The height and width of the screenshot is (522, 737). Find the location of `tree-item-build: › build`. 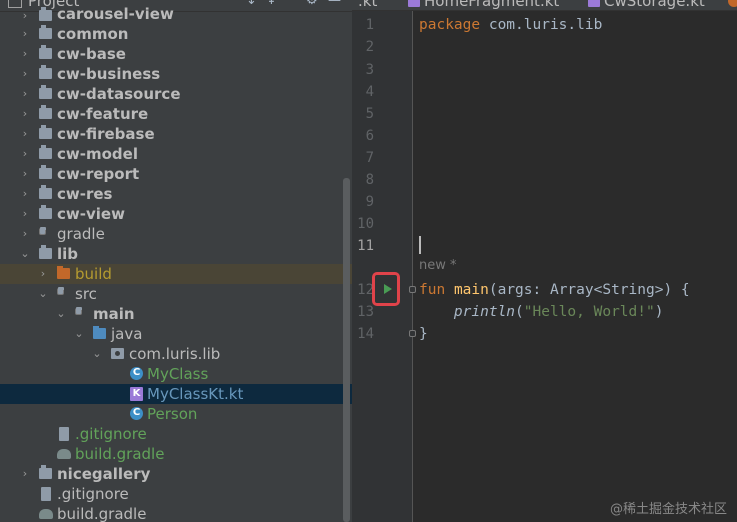

tree-item-build: › build is located at coordinates (176, 274).